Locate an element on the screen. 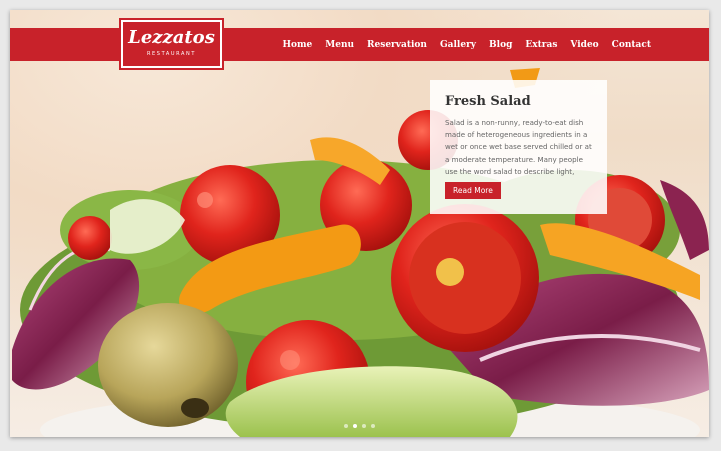 The height and width of the screenshot is (451, 721). read-more-button: Read More is located at coordinates (473, 190).